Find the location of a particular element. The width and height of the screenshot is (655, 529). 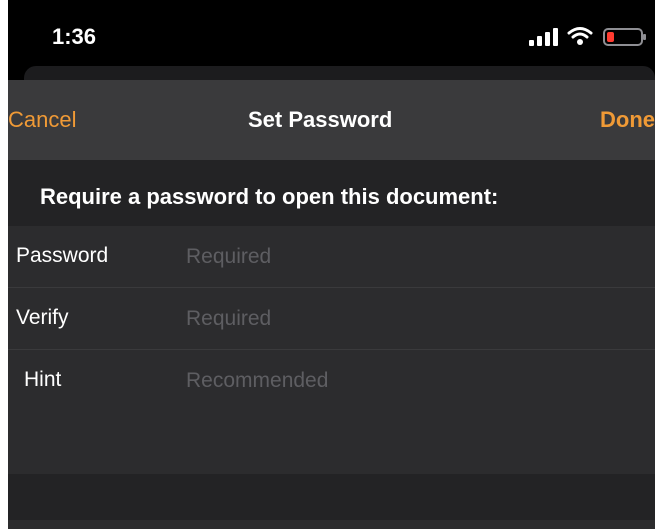

page-title: Set Password is located at coordinates (320, 119).